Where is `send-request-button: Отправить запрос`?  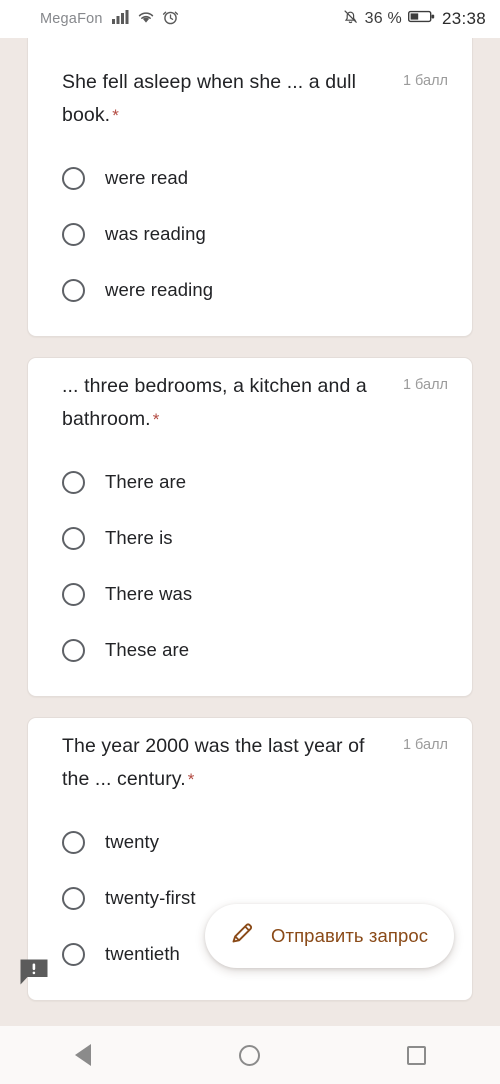 send-request-button: Отправить запрос is located at coordinates (330, 936).